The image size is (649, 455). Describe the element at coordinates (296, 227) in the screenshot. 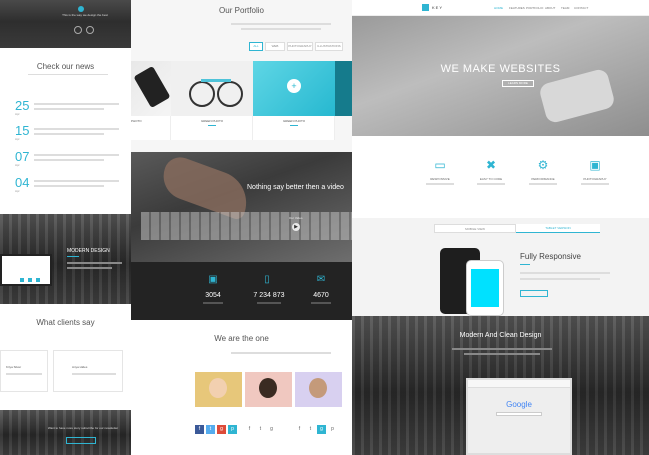

I see `play-icon: ▶` at that location.